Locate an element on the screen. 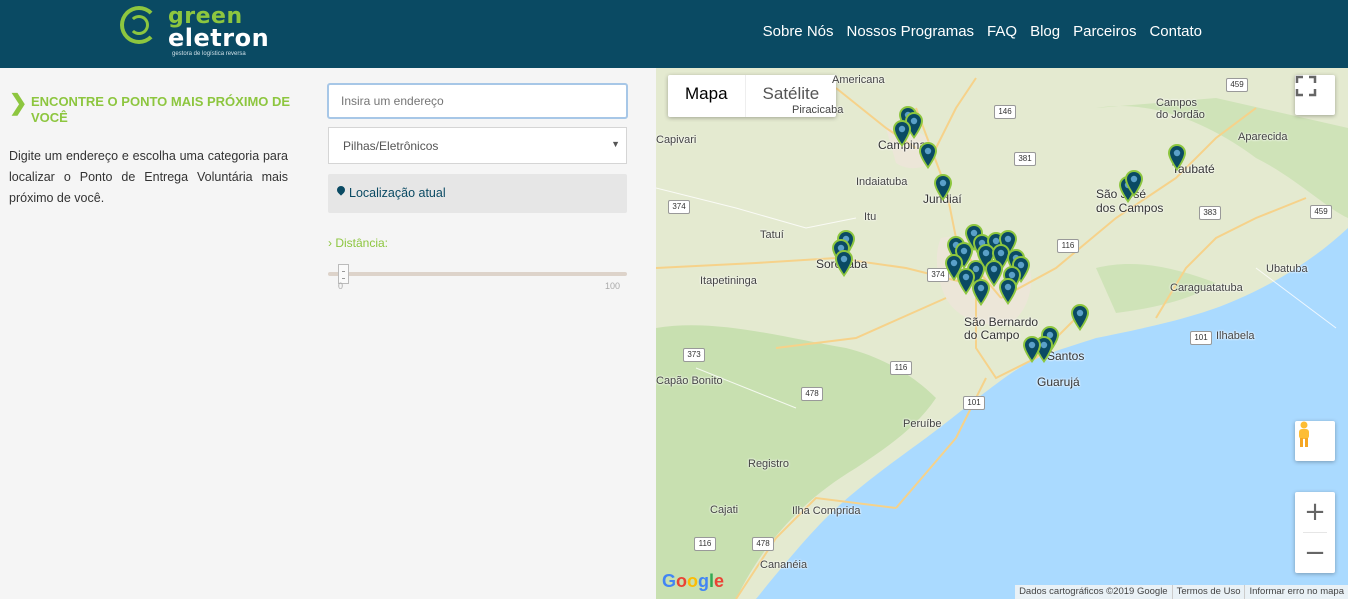 This screenshot has height=599, width=1348. zoom-control: + − is located at coordinates (1315, 532).